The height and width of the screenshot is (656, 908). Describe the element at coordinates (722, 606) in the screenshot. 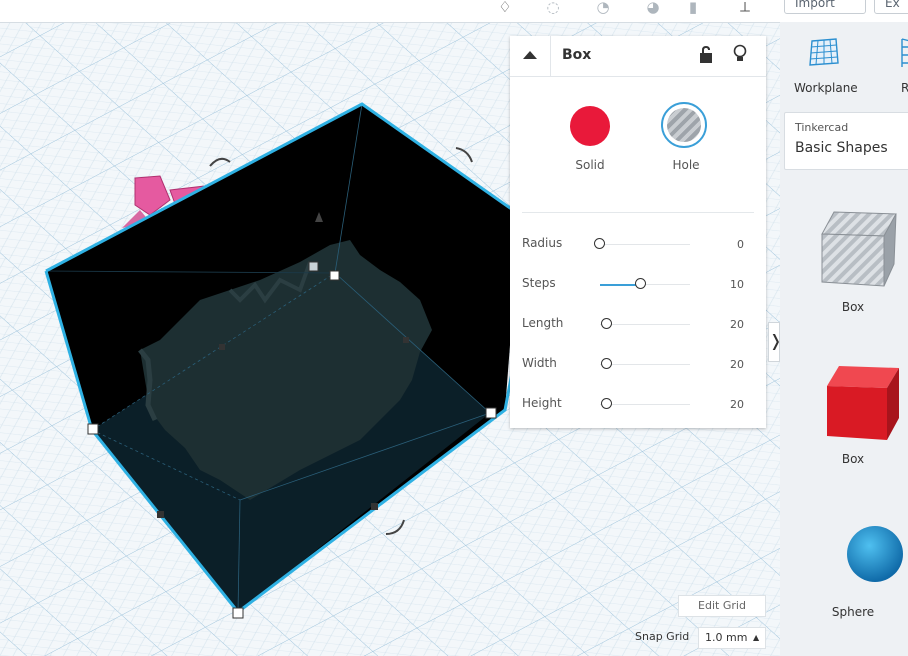

I see `edit-grid-button: Edit Grid` at that location.